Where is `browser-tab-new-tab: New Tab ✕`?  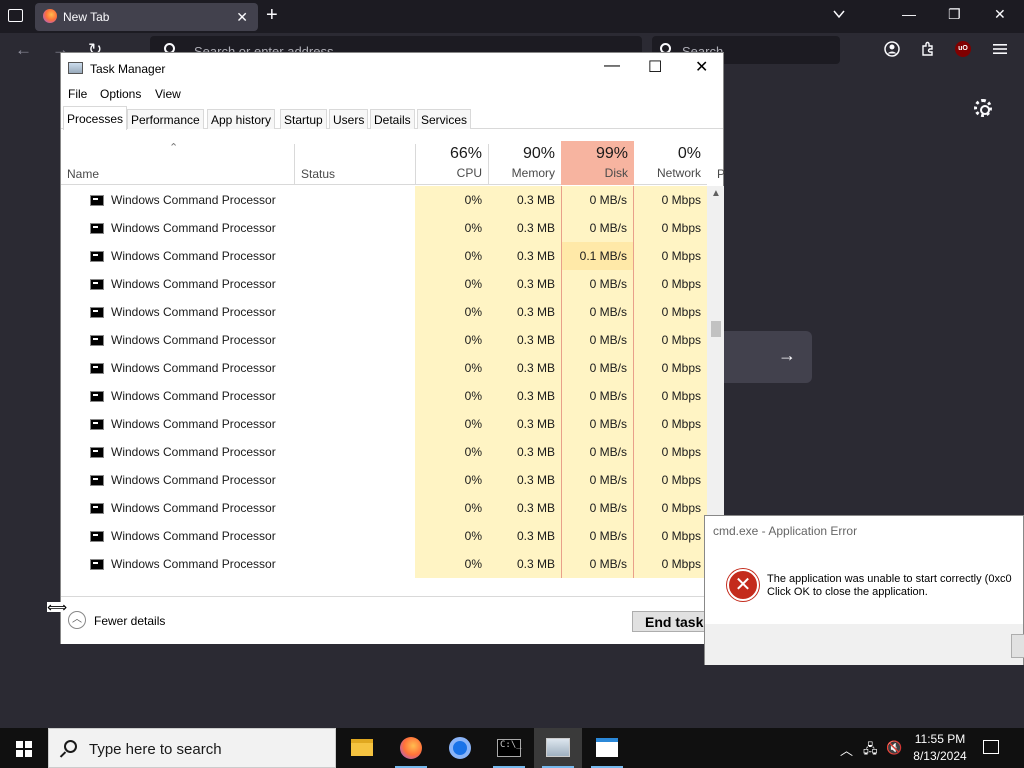 browser-tab-new-tab: New Tab ✕ is located at coordinates (146, 17).